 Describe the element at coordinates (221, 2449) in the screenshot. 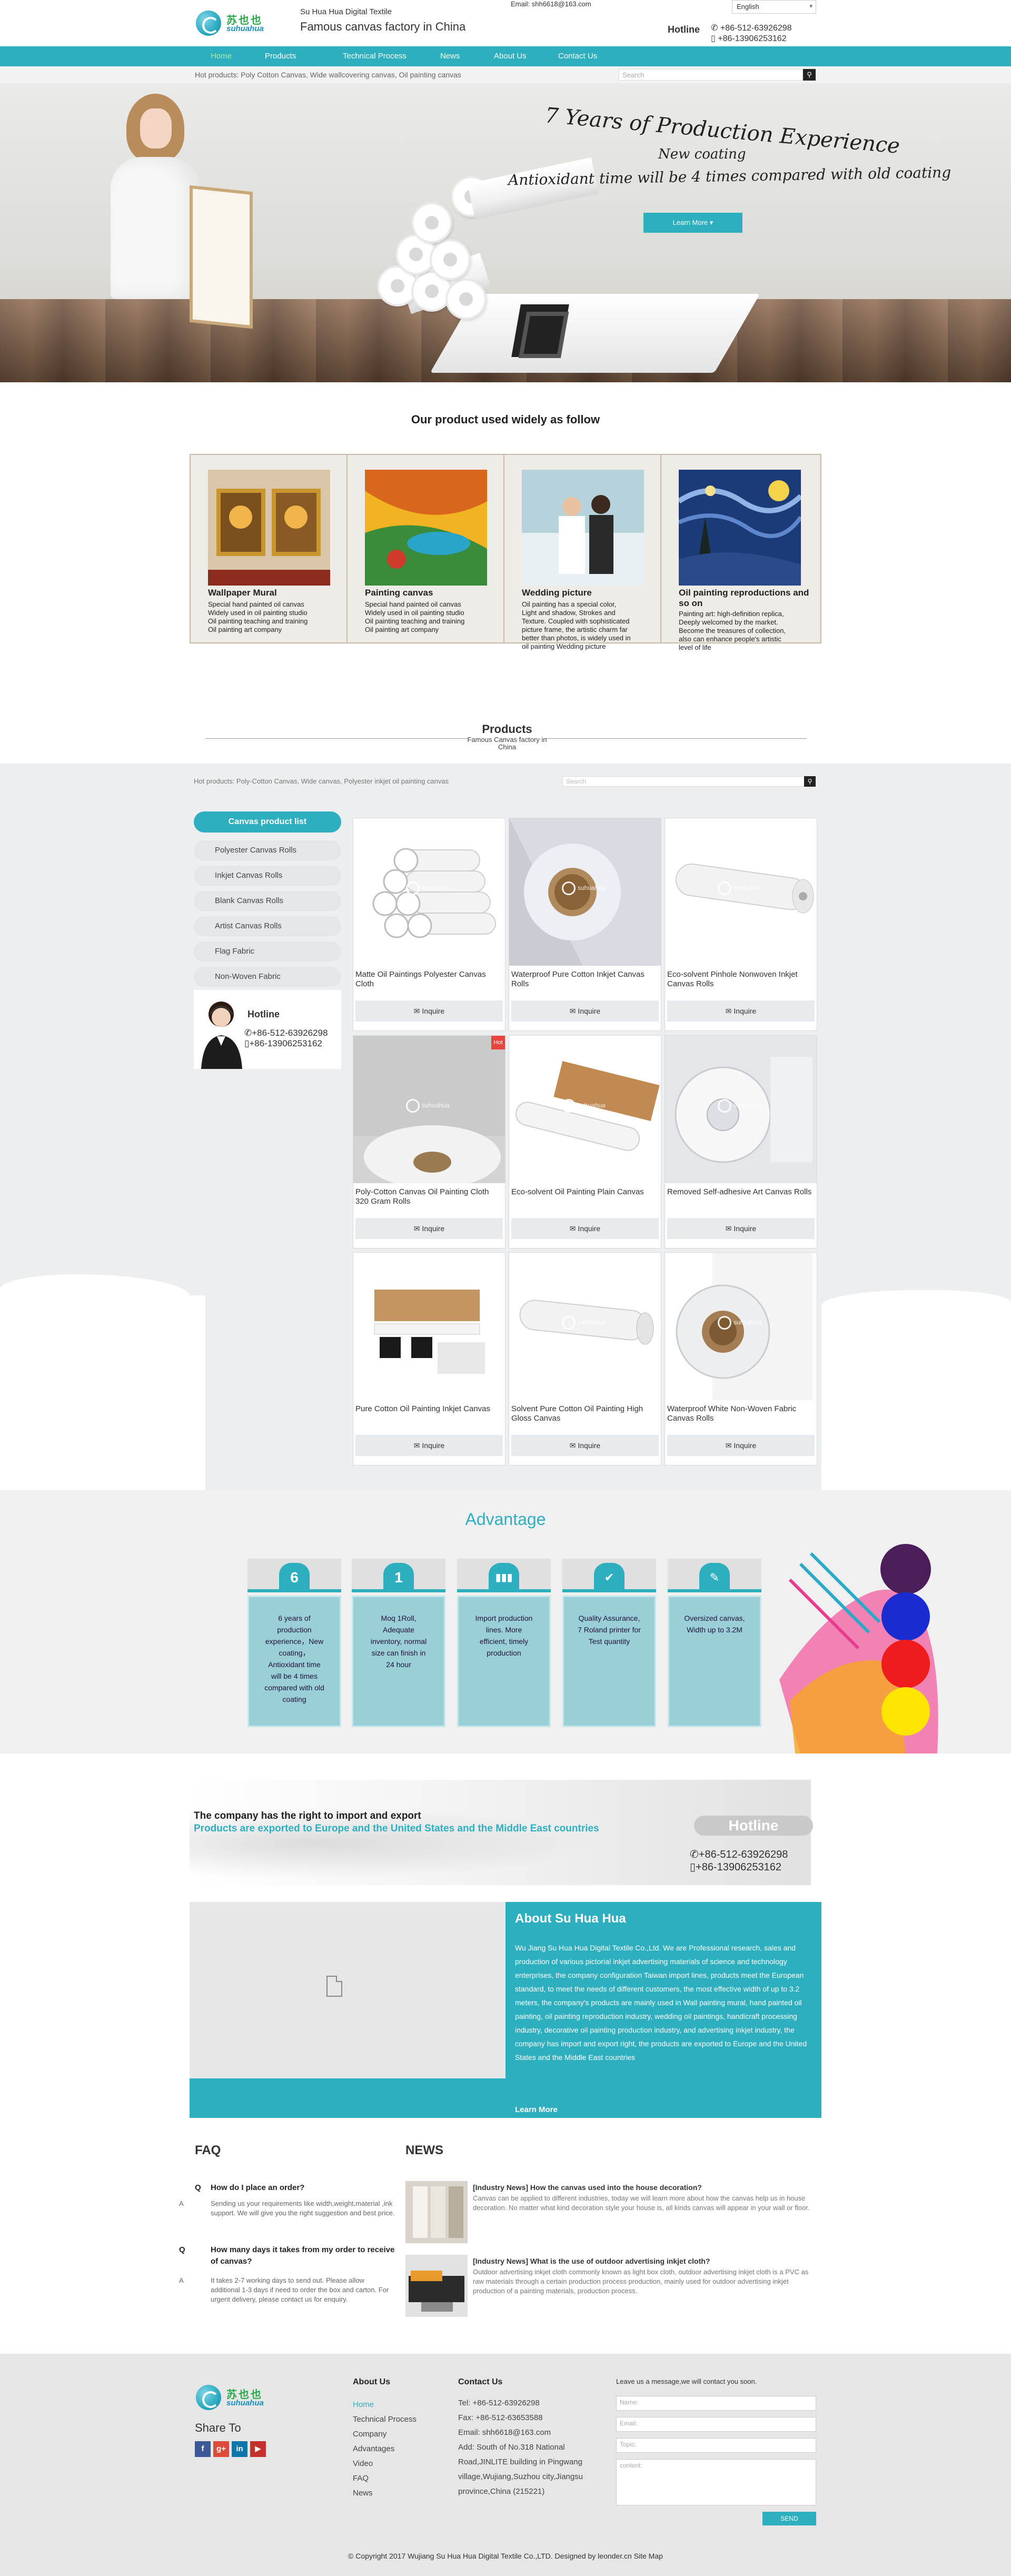

I see `google-plus-icon: g+` at that location.